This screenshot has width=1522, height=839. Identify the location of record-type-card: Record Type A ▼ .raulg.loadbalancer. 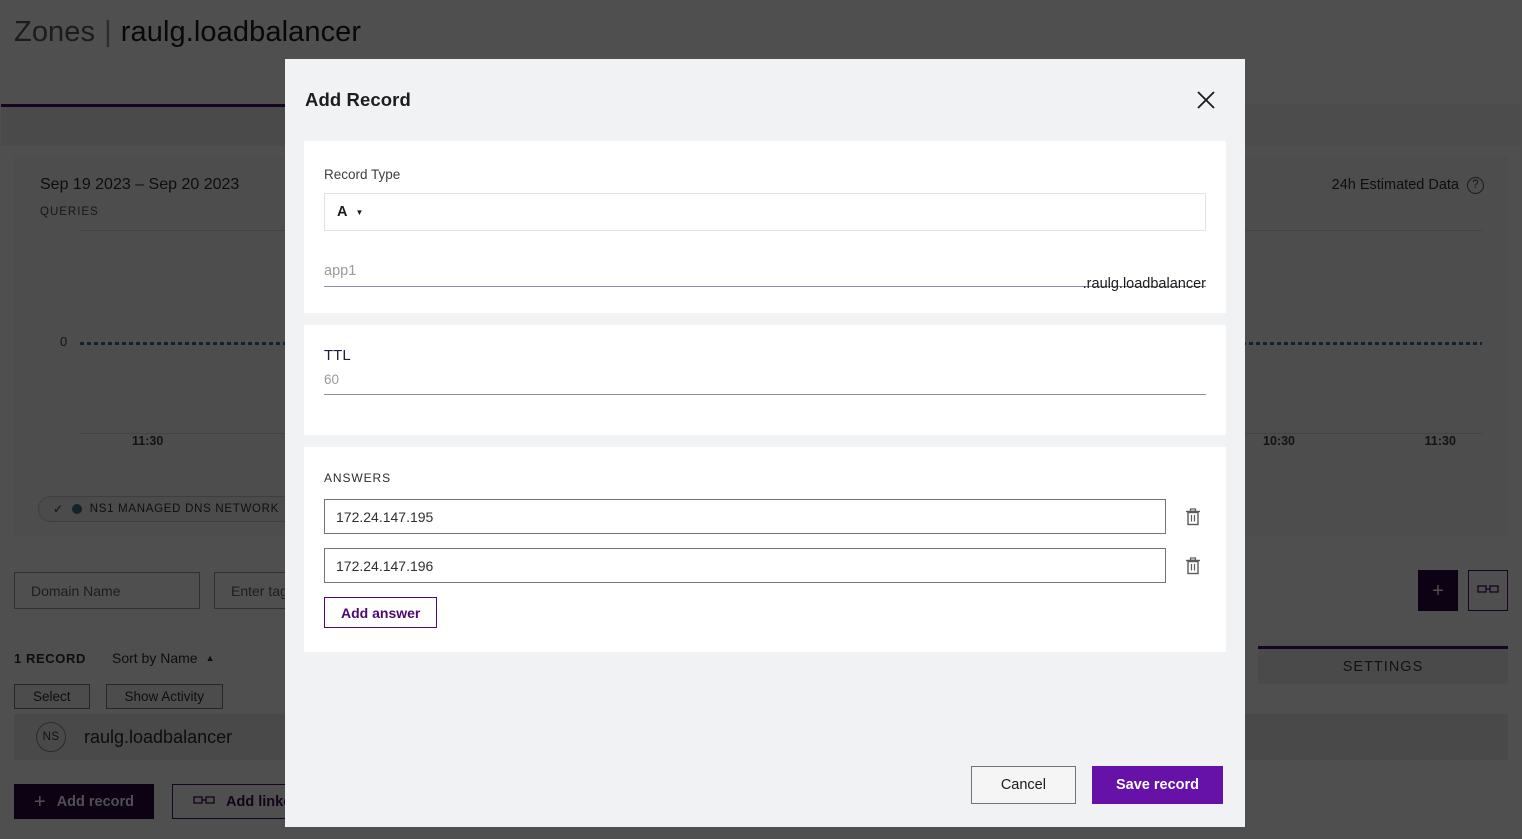
(765, 227).